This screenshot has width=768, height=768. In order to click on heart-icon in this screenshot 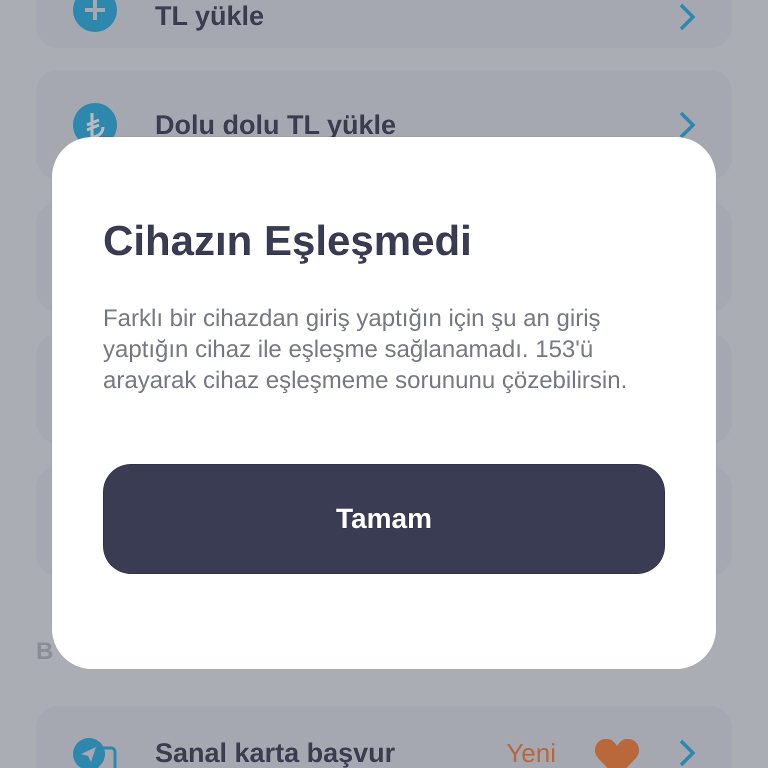, I will do `click(617, 753)`.